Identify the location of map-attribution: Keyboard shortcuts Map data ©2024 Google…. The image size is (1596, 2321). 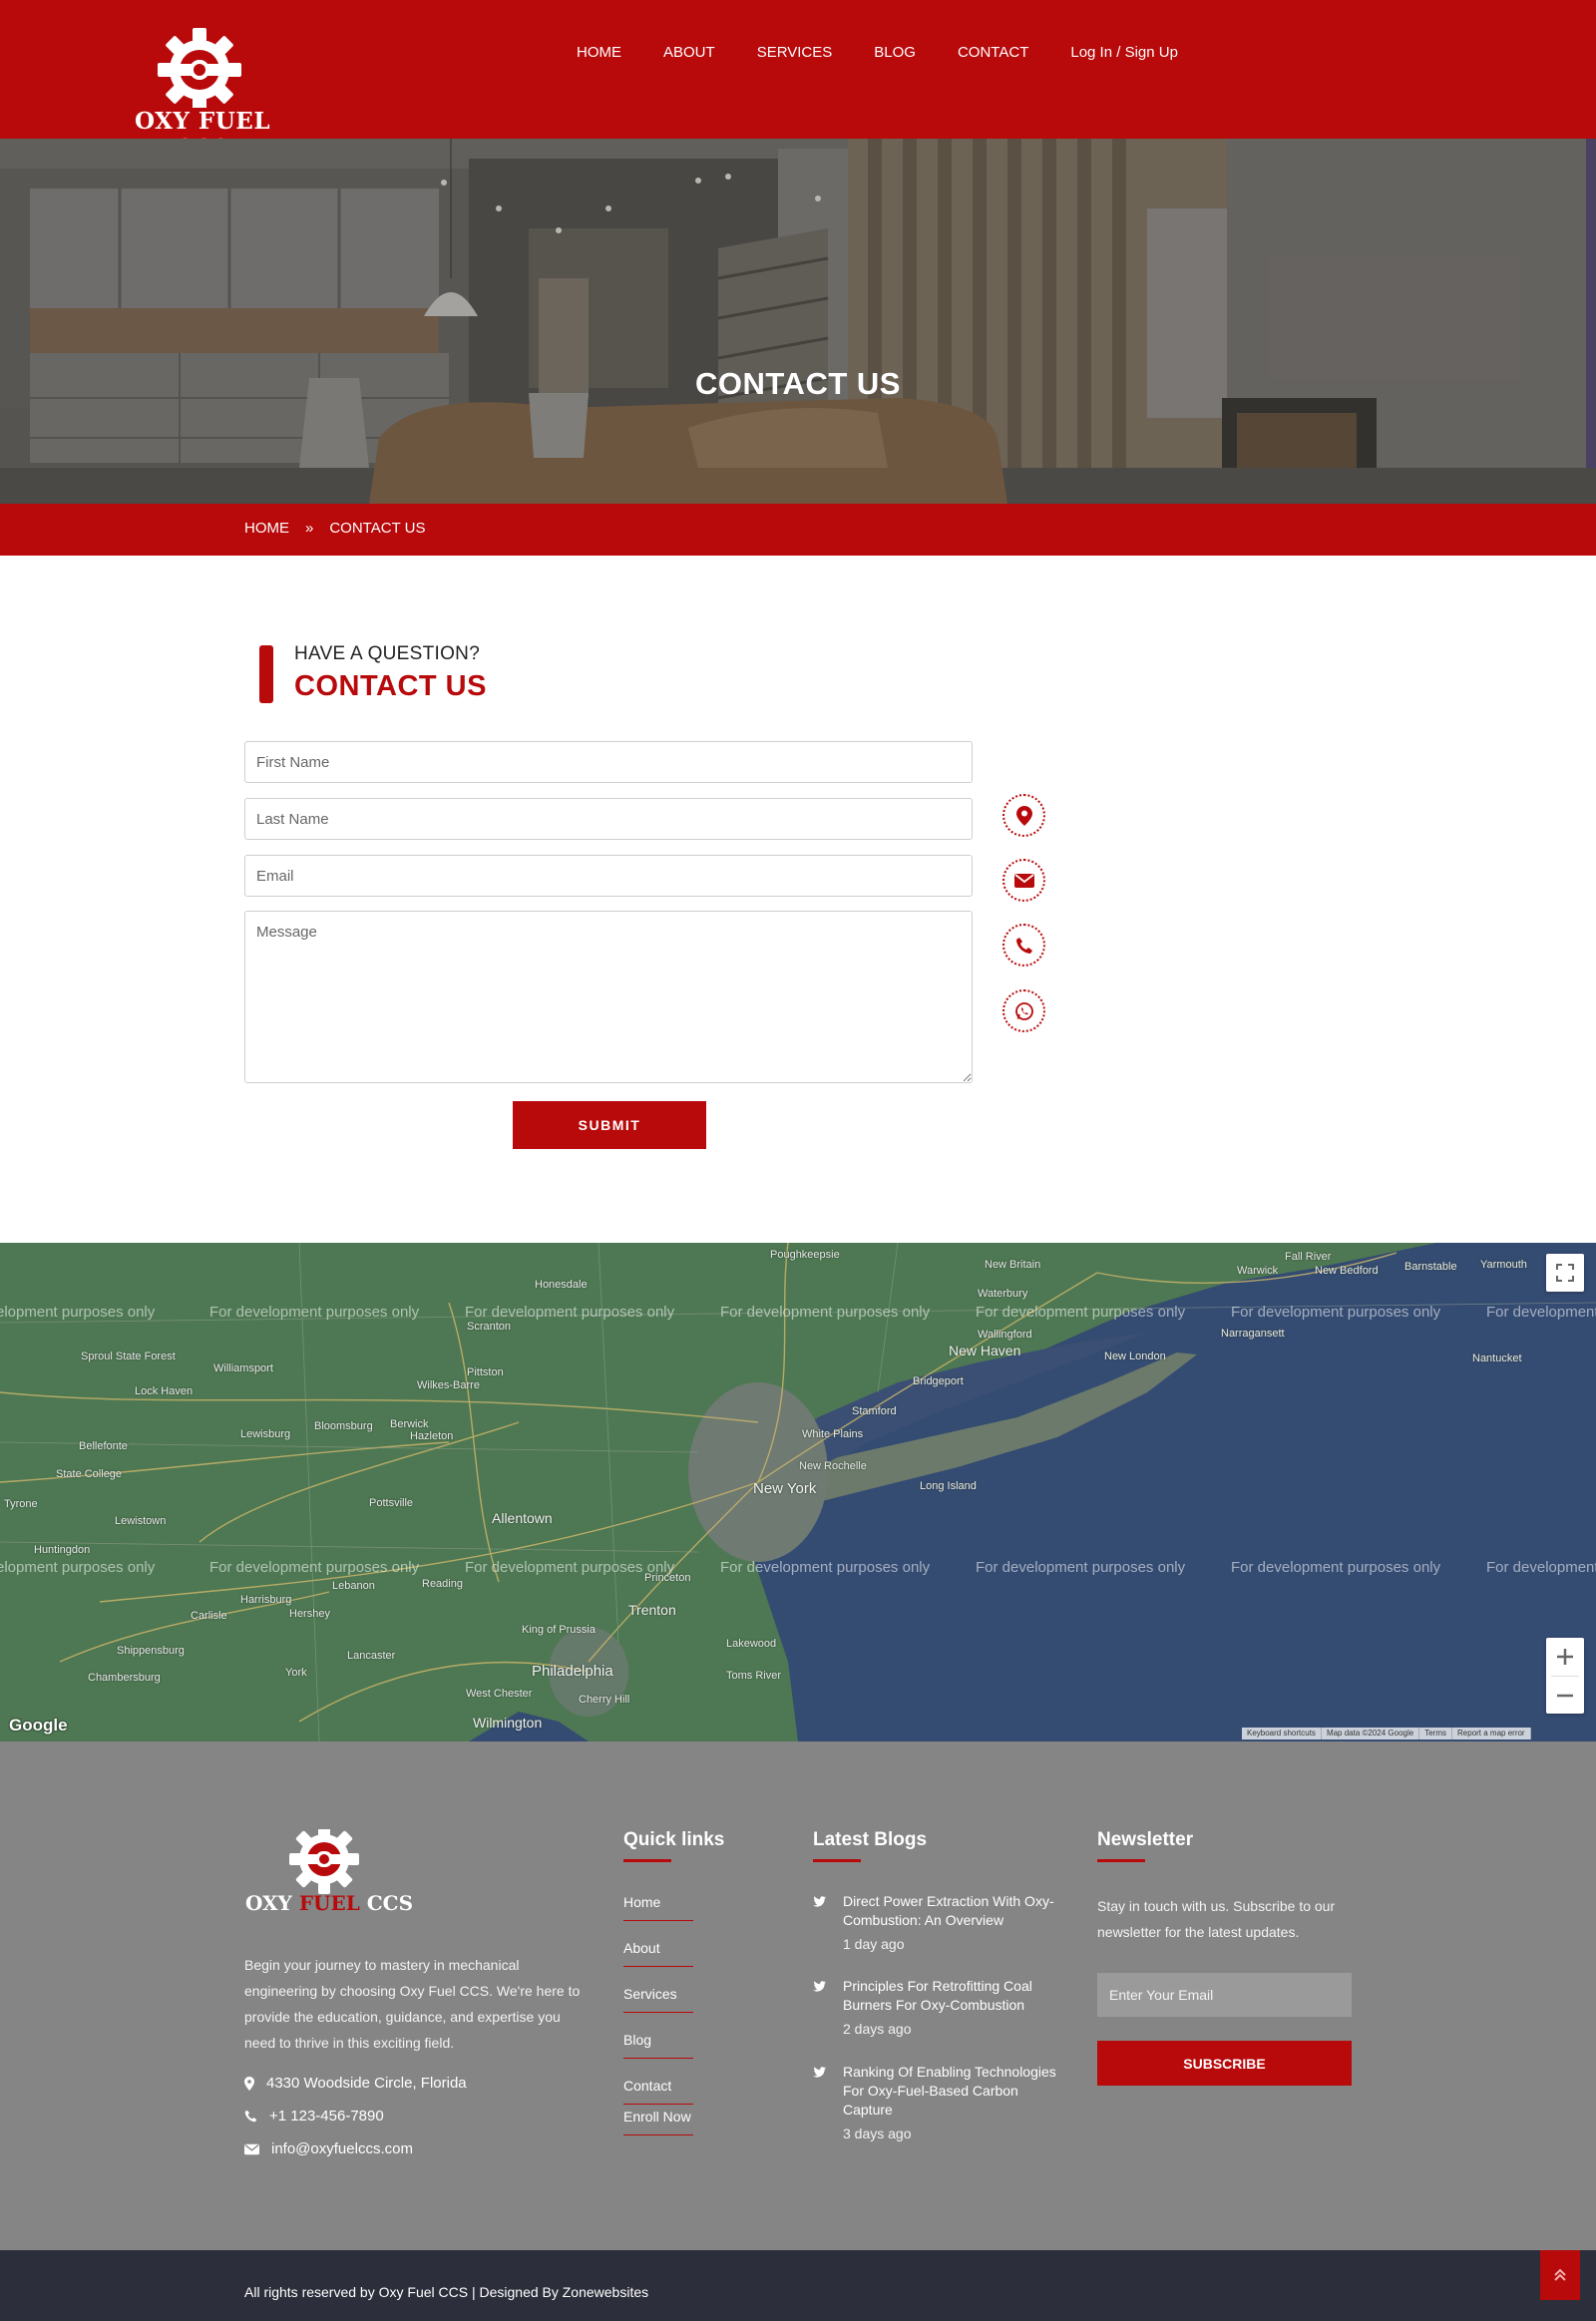
(1386, 1734).